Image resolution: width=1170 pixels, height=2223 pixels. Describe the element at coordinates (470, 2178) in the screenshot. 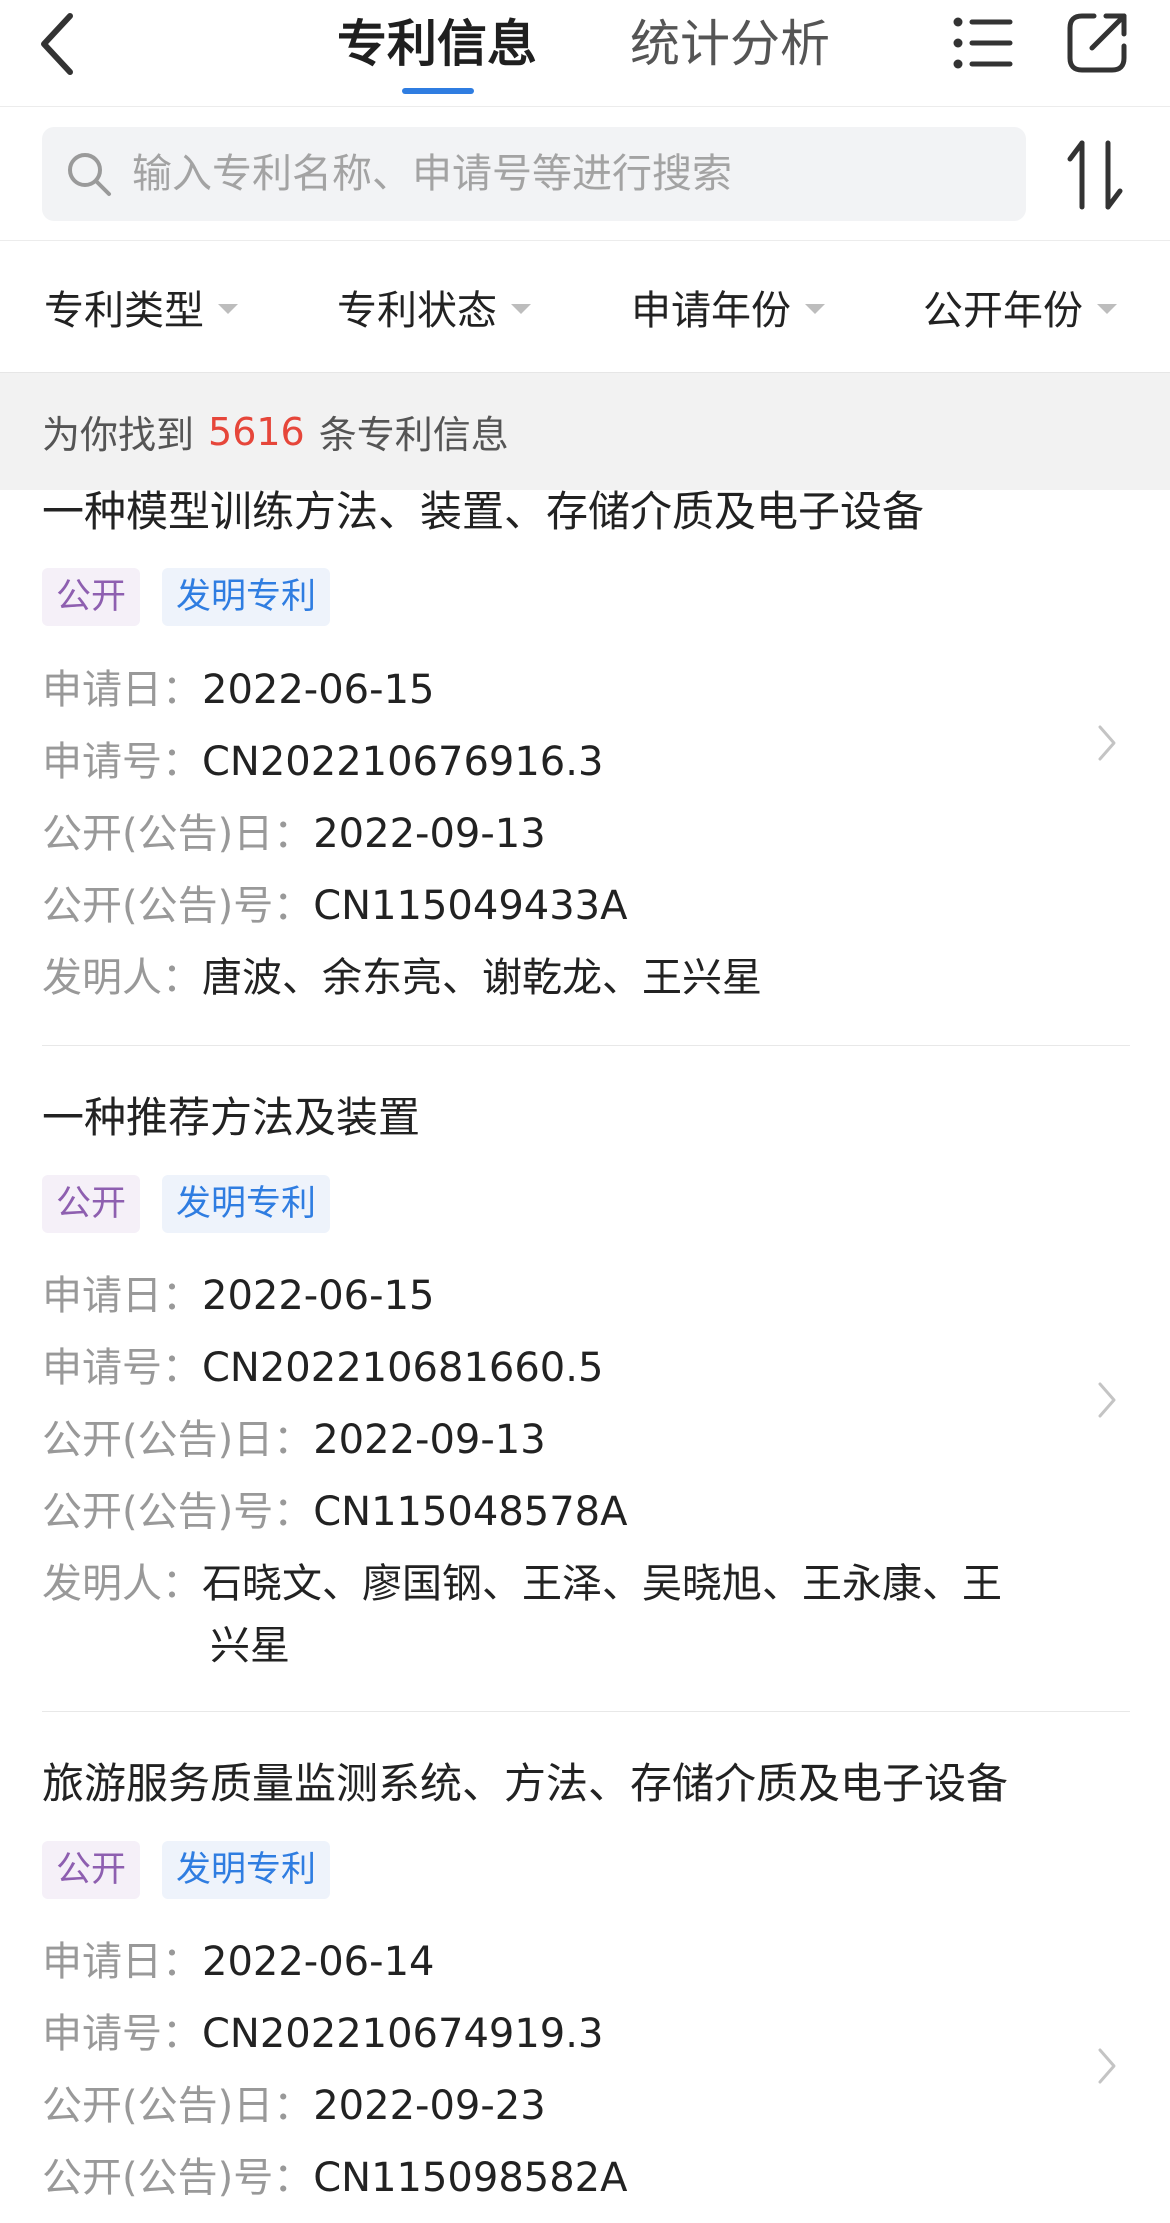

I see `publish-number: CN115098582A` at that location.